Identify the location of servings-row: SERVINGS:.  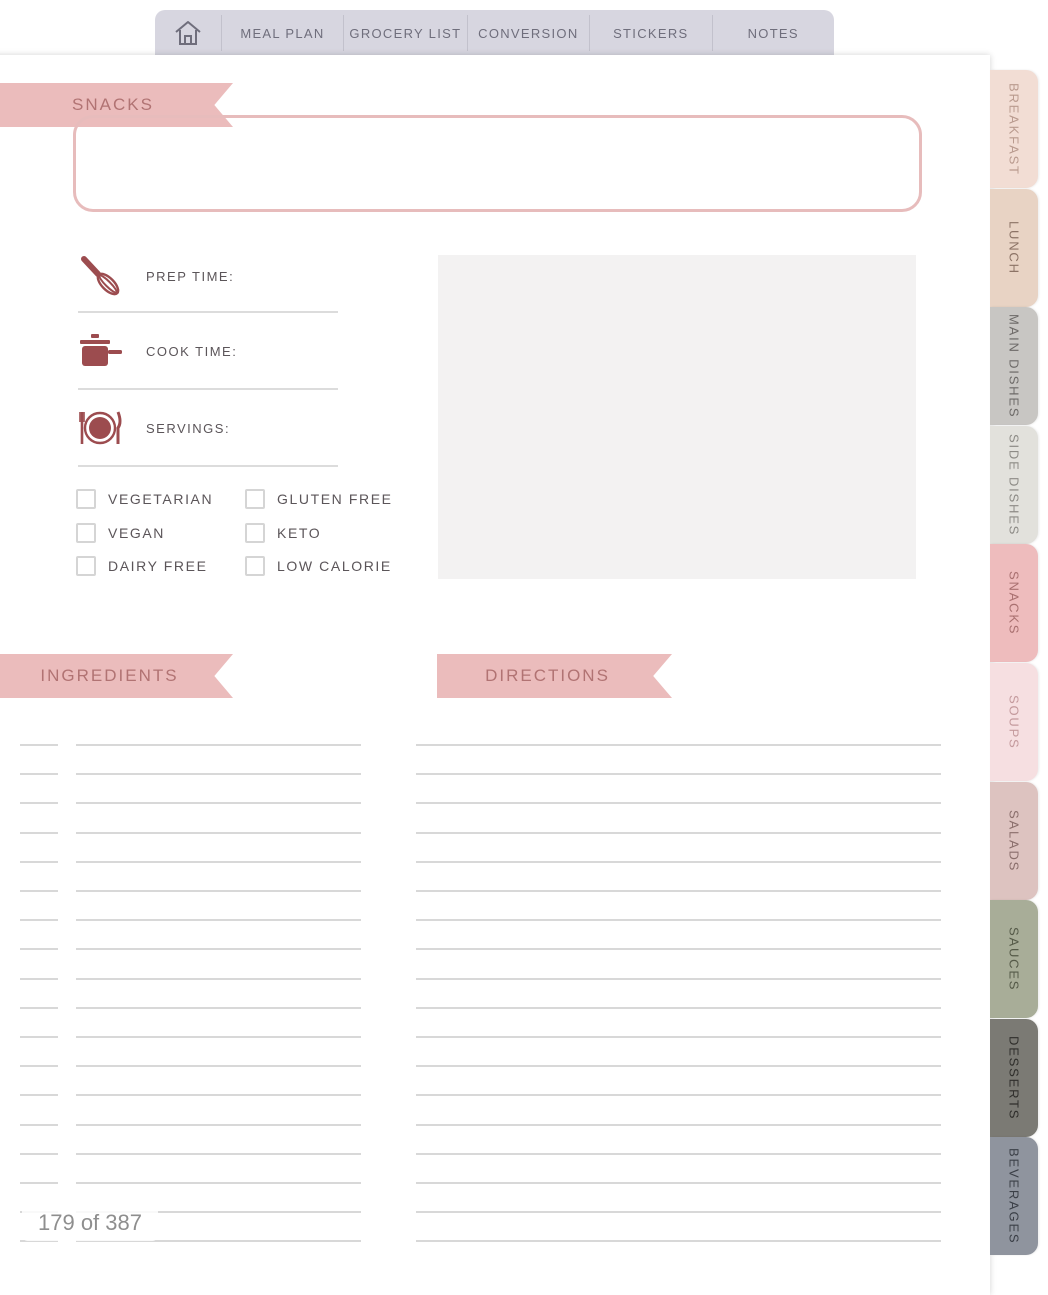
(208, 428).